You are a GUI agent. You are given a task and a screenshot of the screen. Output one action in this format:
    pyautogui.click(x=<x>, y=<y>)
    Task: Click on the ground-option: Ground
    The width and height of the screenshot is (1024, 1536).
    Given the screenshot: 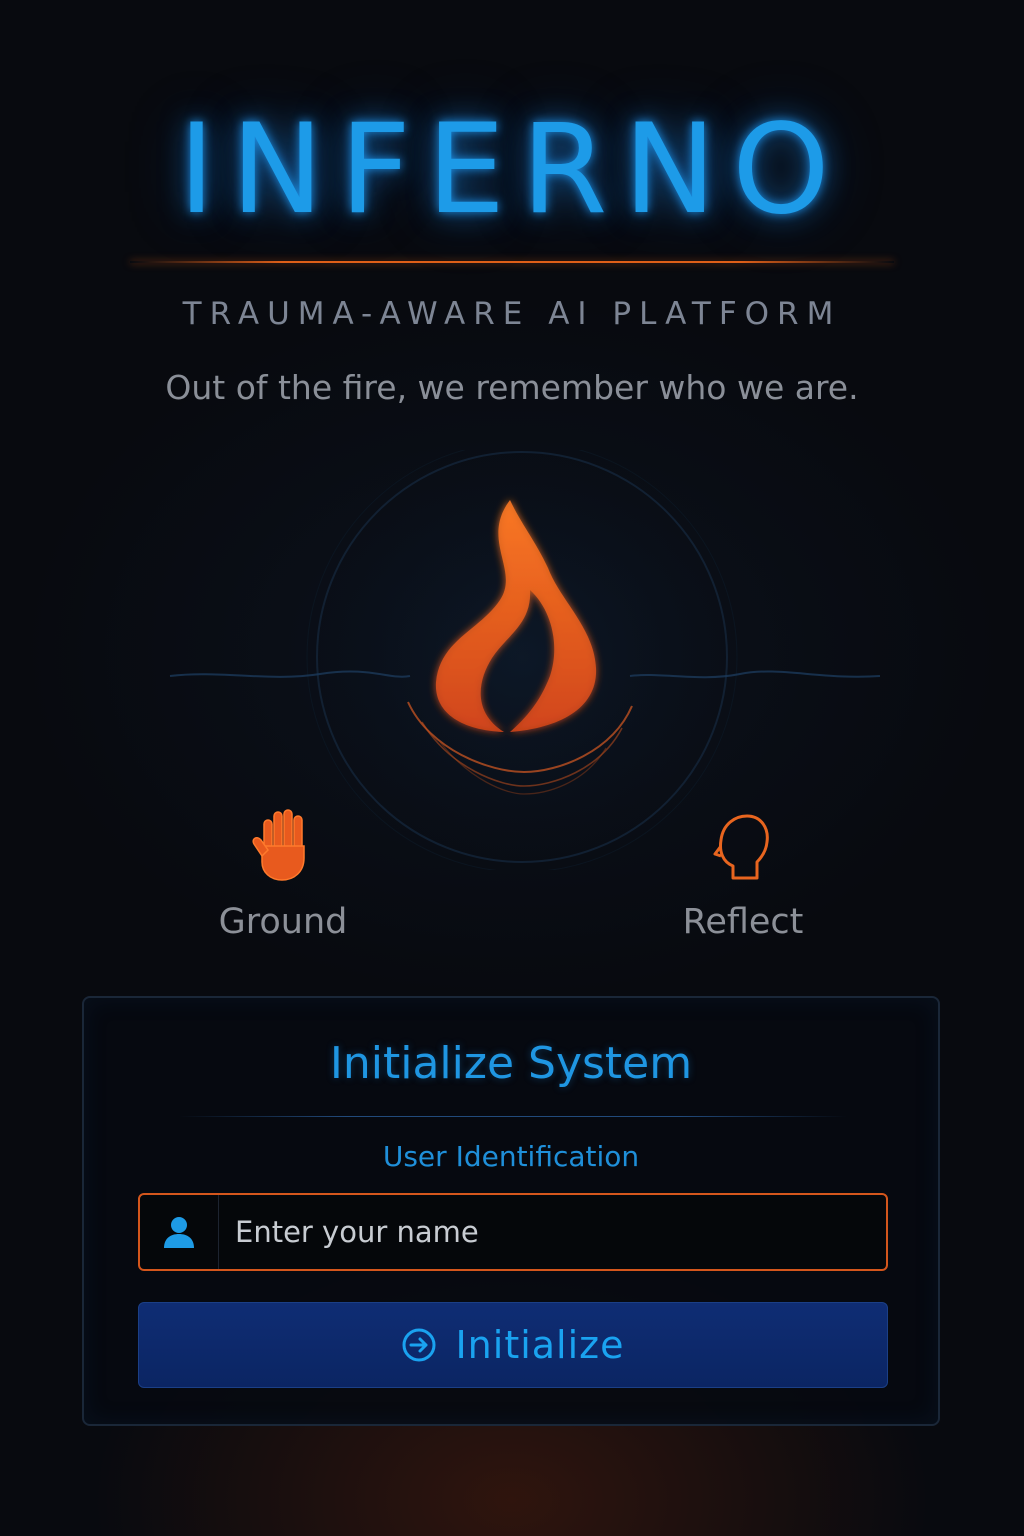 What is the action you would take?
    pyautogui.click(x=283, y=872)
    